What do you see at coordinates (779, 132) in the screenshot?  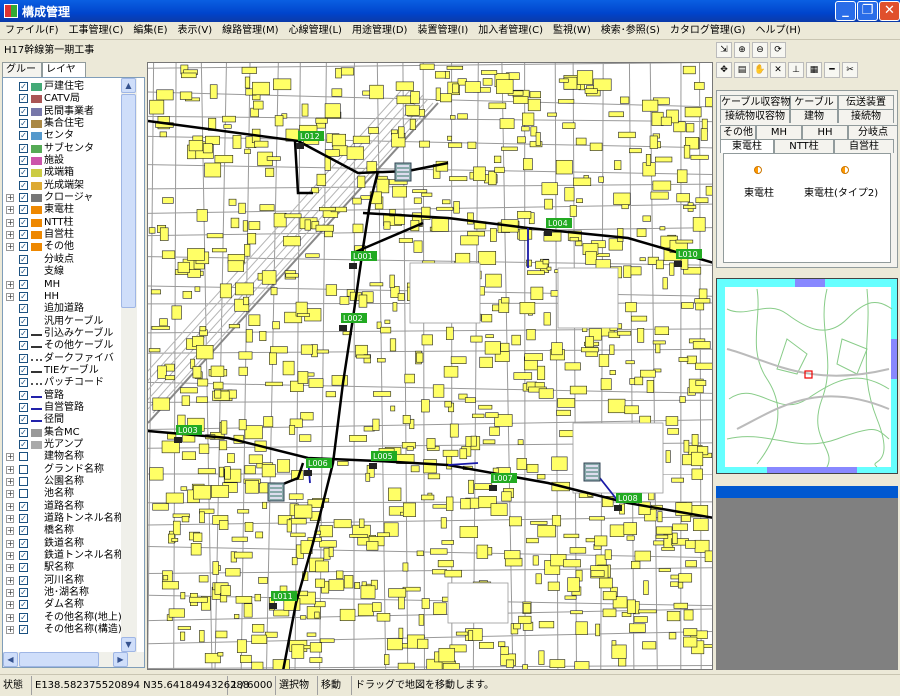 I see `layer-tab: MH` at bounding box center [779, 132].